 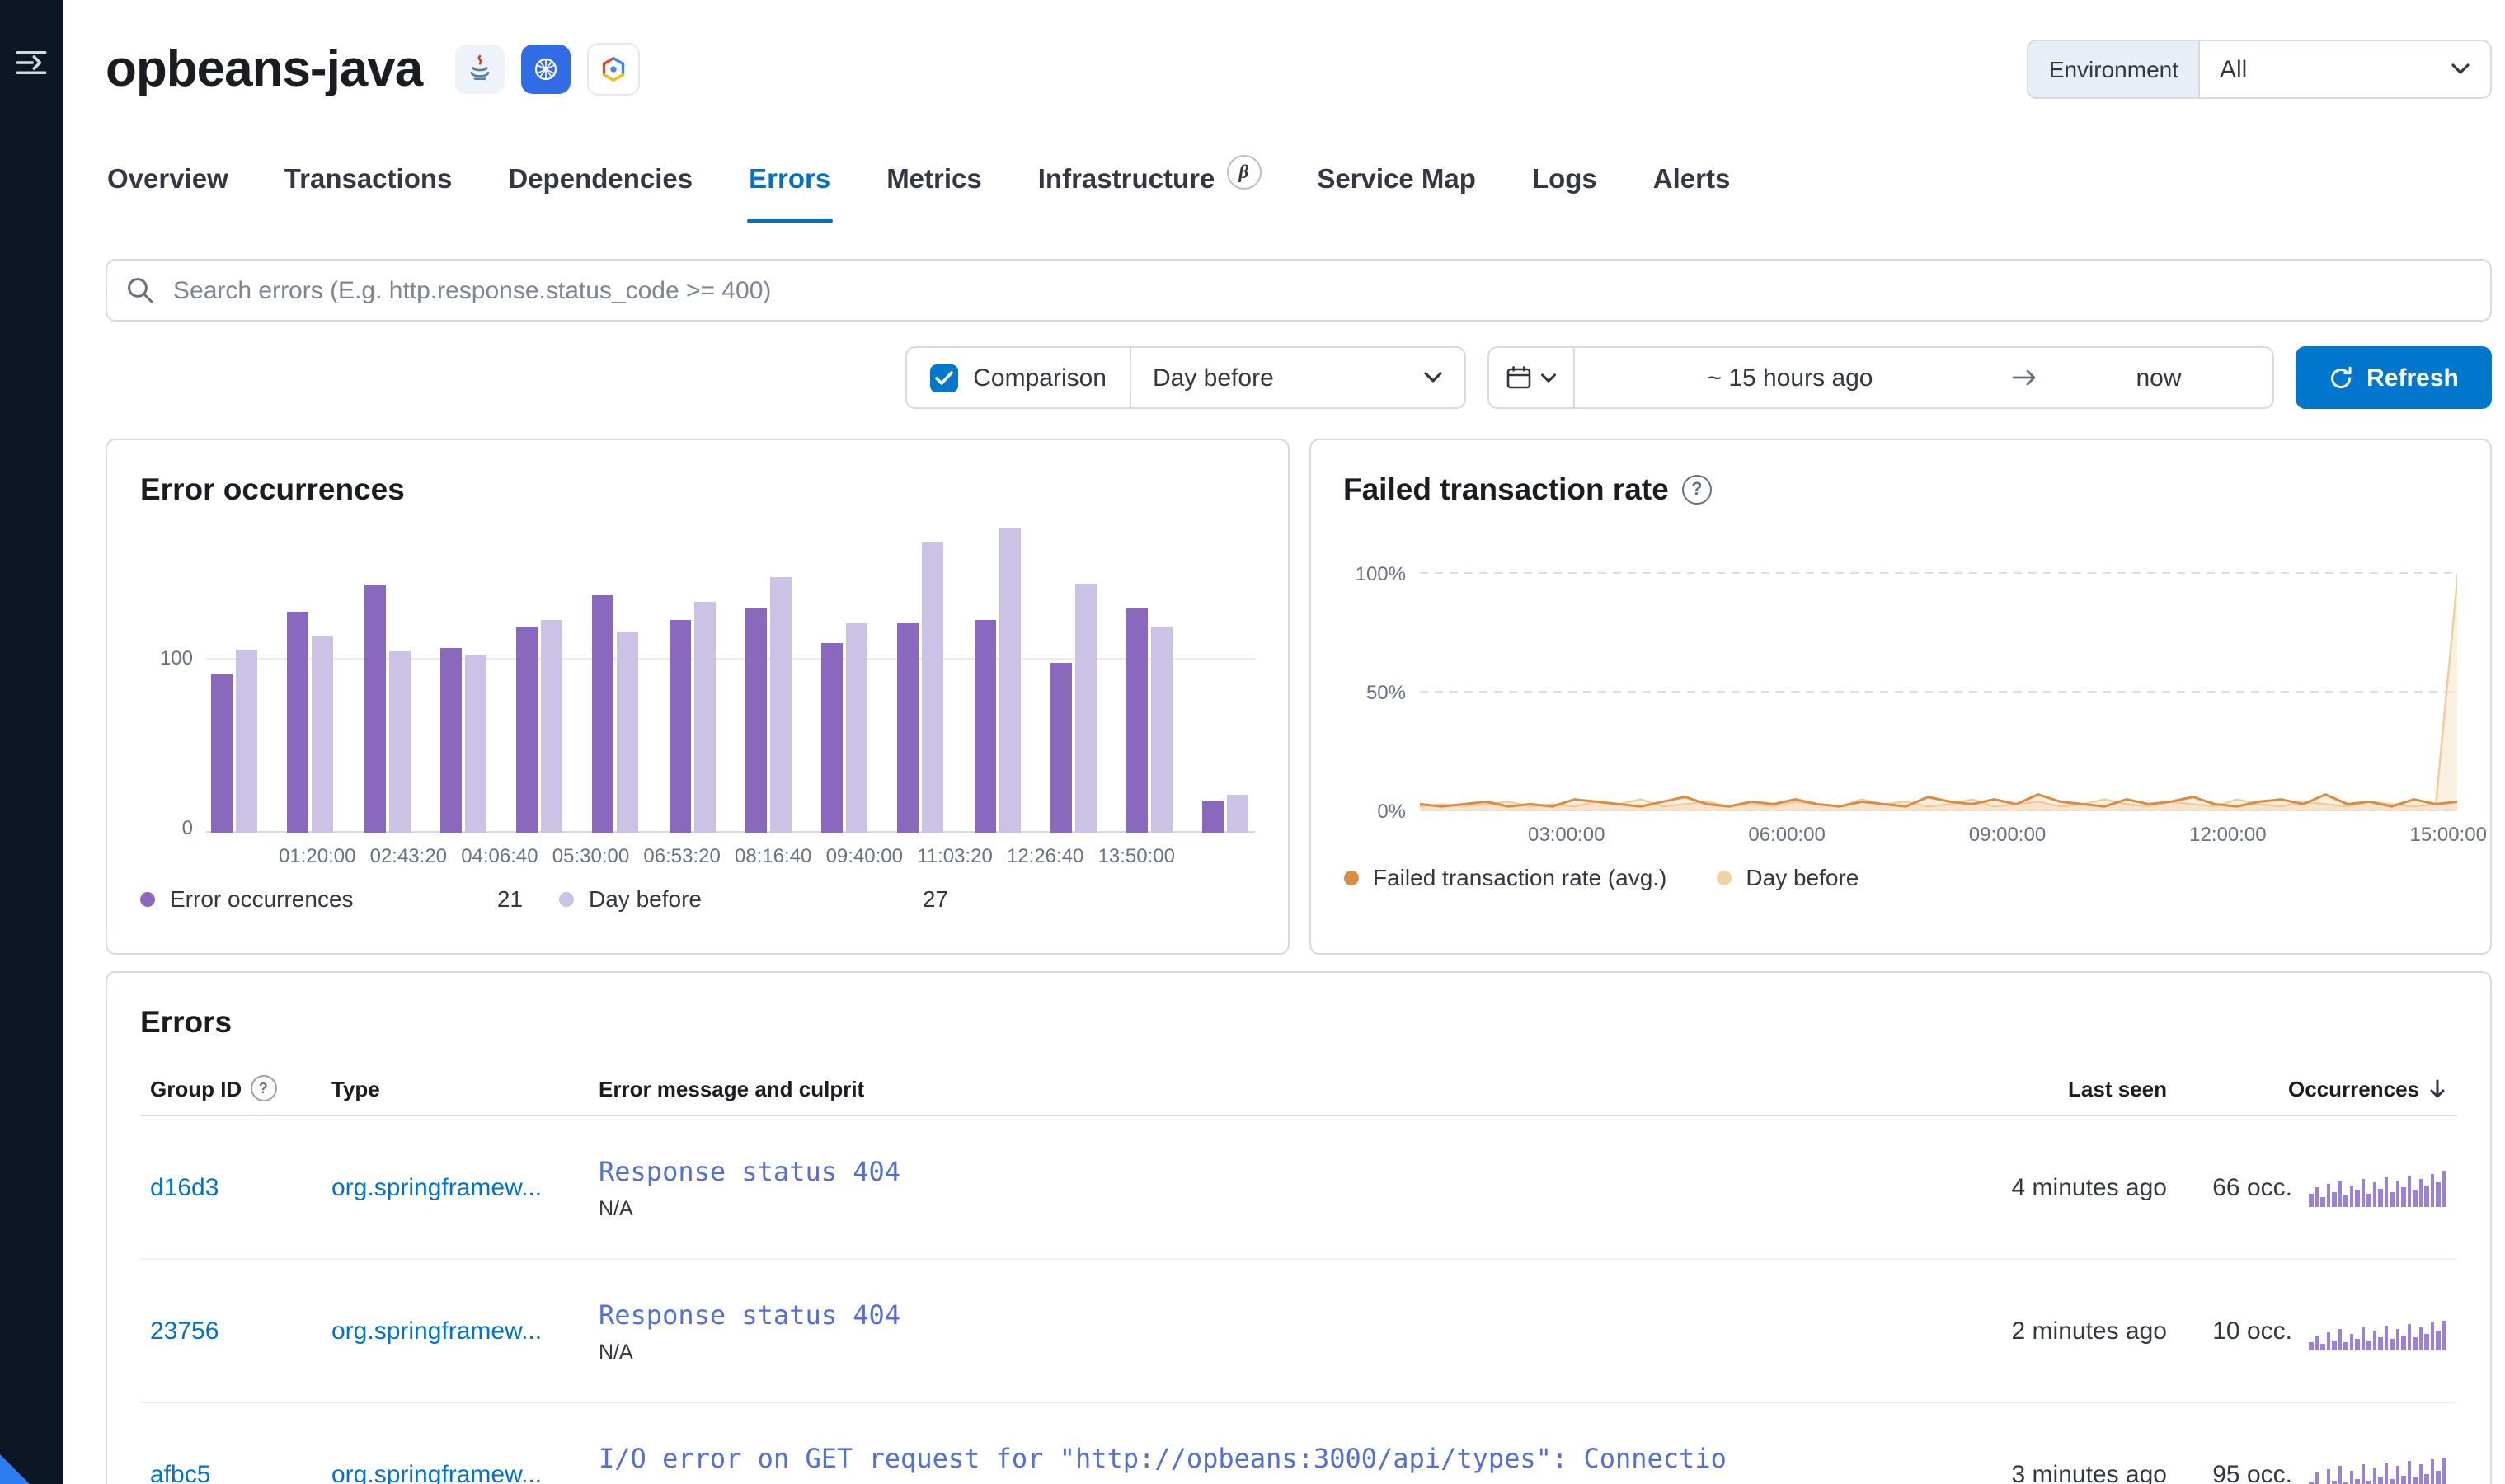 I want to click on y-tick: 100%, so click(x=1381, y=573).